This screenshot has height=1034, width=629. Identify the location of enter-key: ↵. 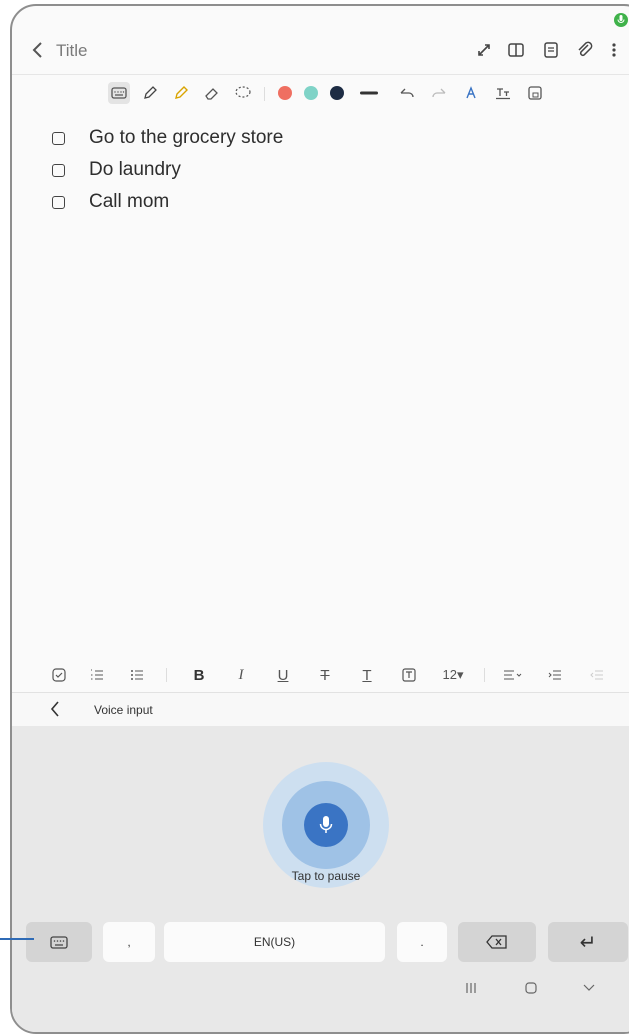
(588, 942).